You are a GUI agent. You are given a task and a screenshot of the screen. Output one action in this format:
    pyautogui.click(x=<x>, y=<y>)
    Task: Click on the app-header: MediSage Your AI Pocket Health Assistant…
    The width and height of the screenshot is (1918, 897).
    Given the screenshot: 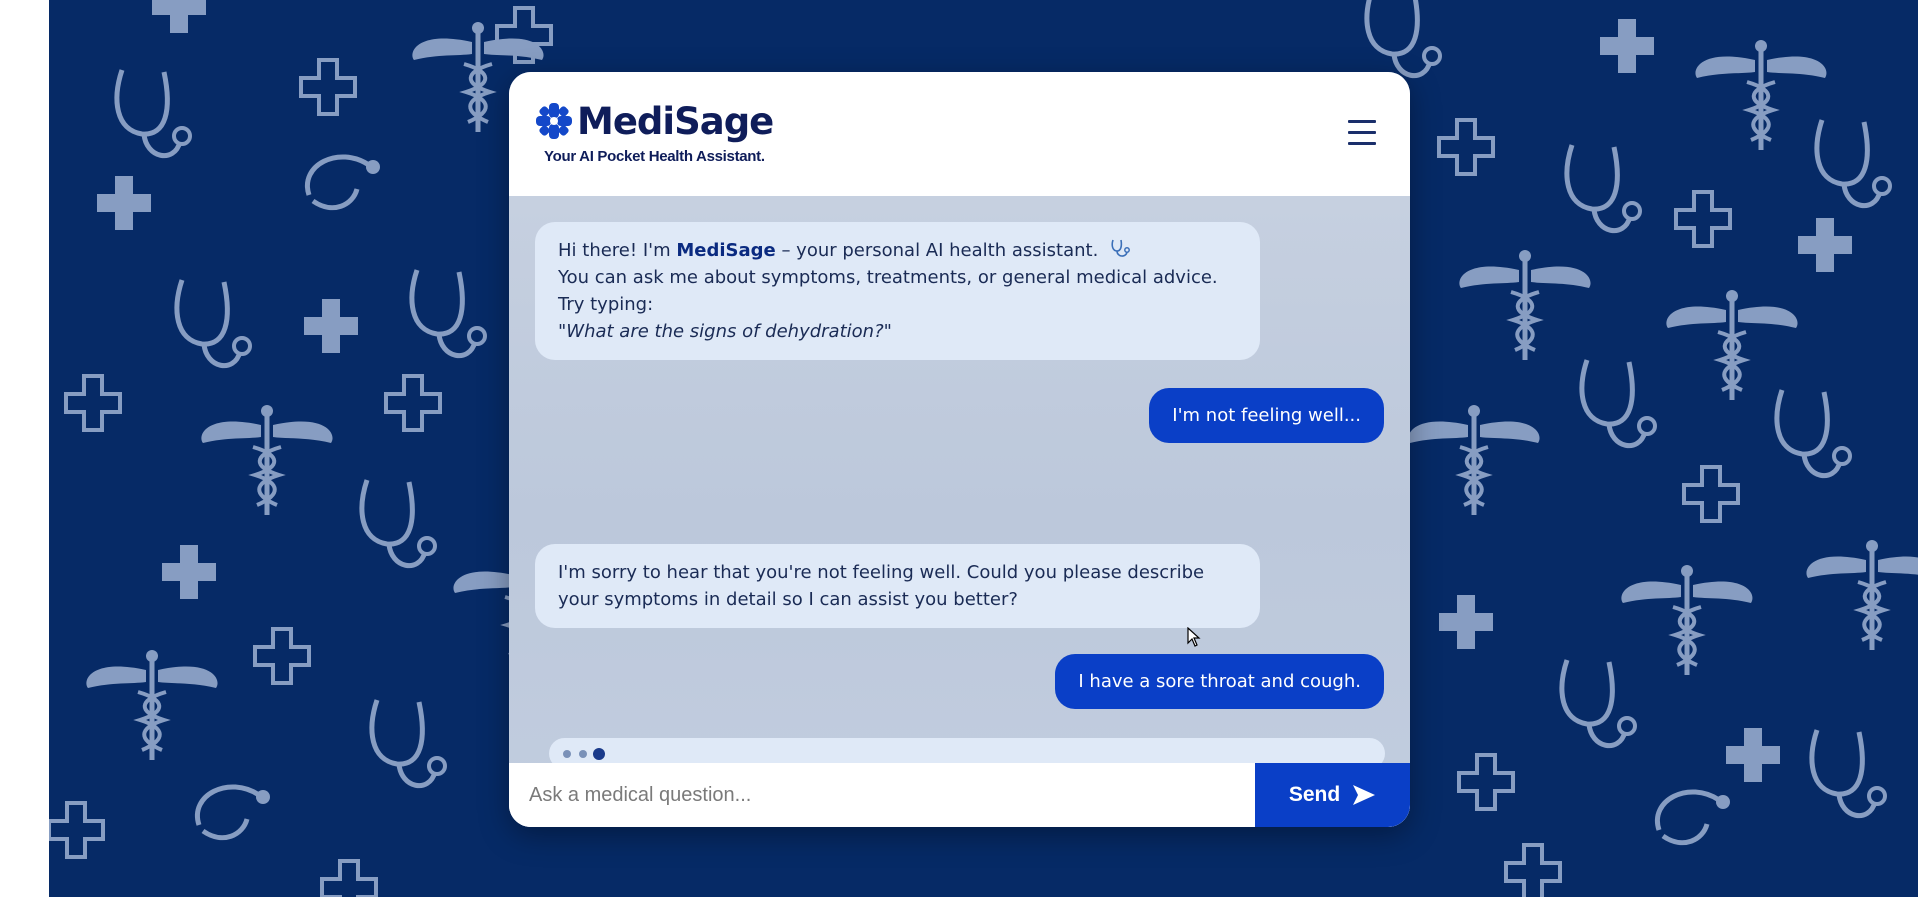 What is the action you would take?
    pyautogui.click(x=959, y=134)
    